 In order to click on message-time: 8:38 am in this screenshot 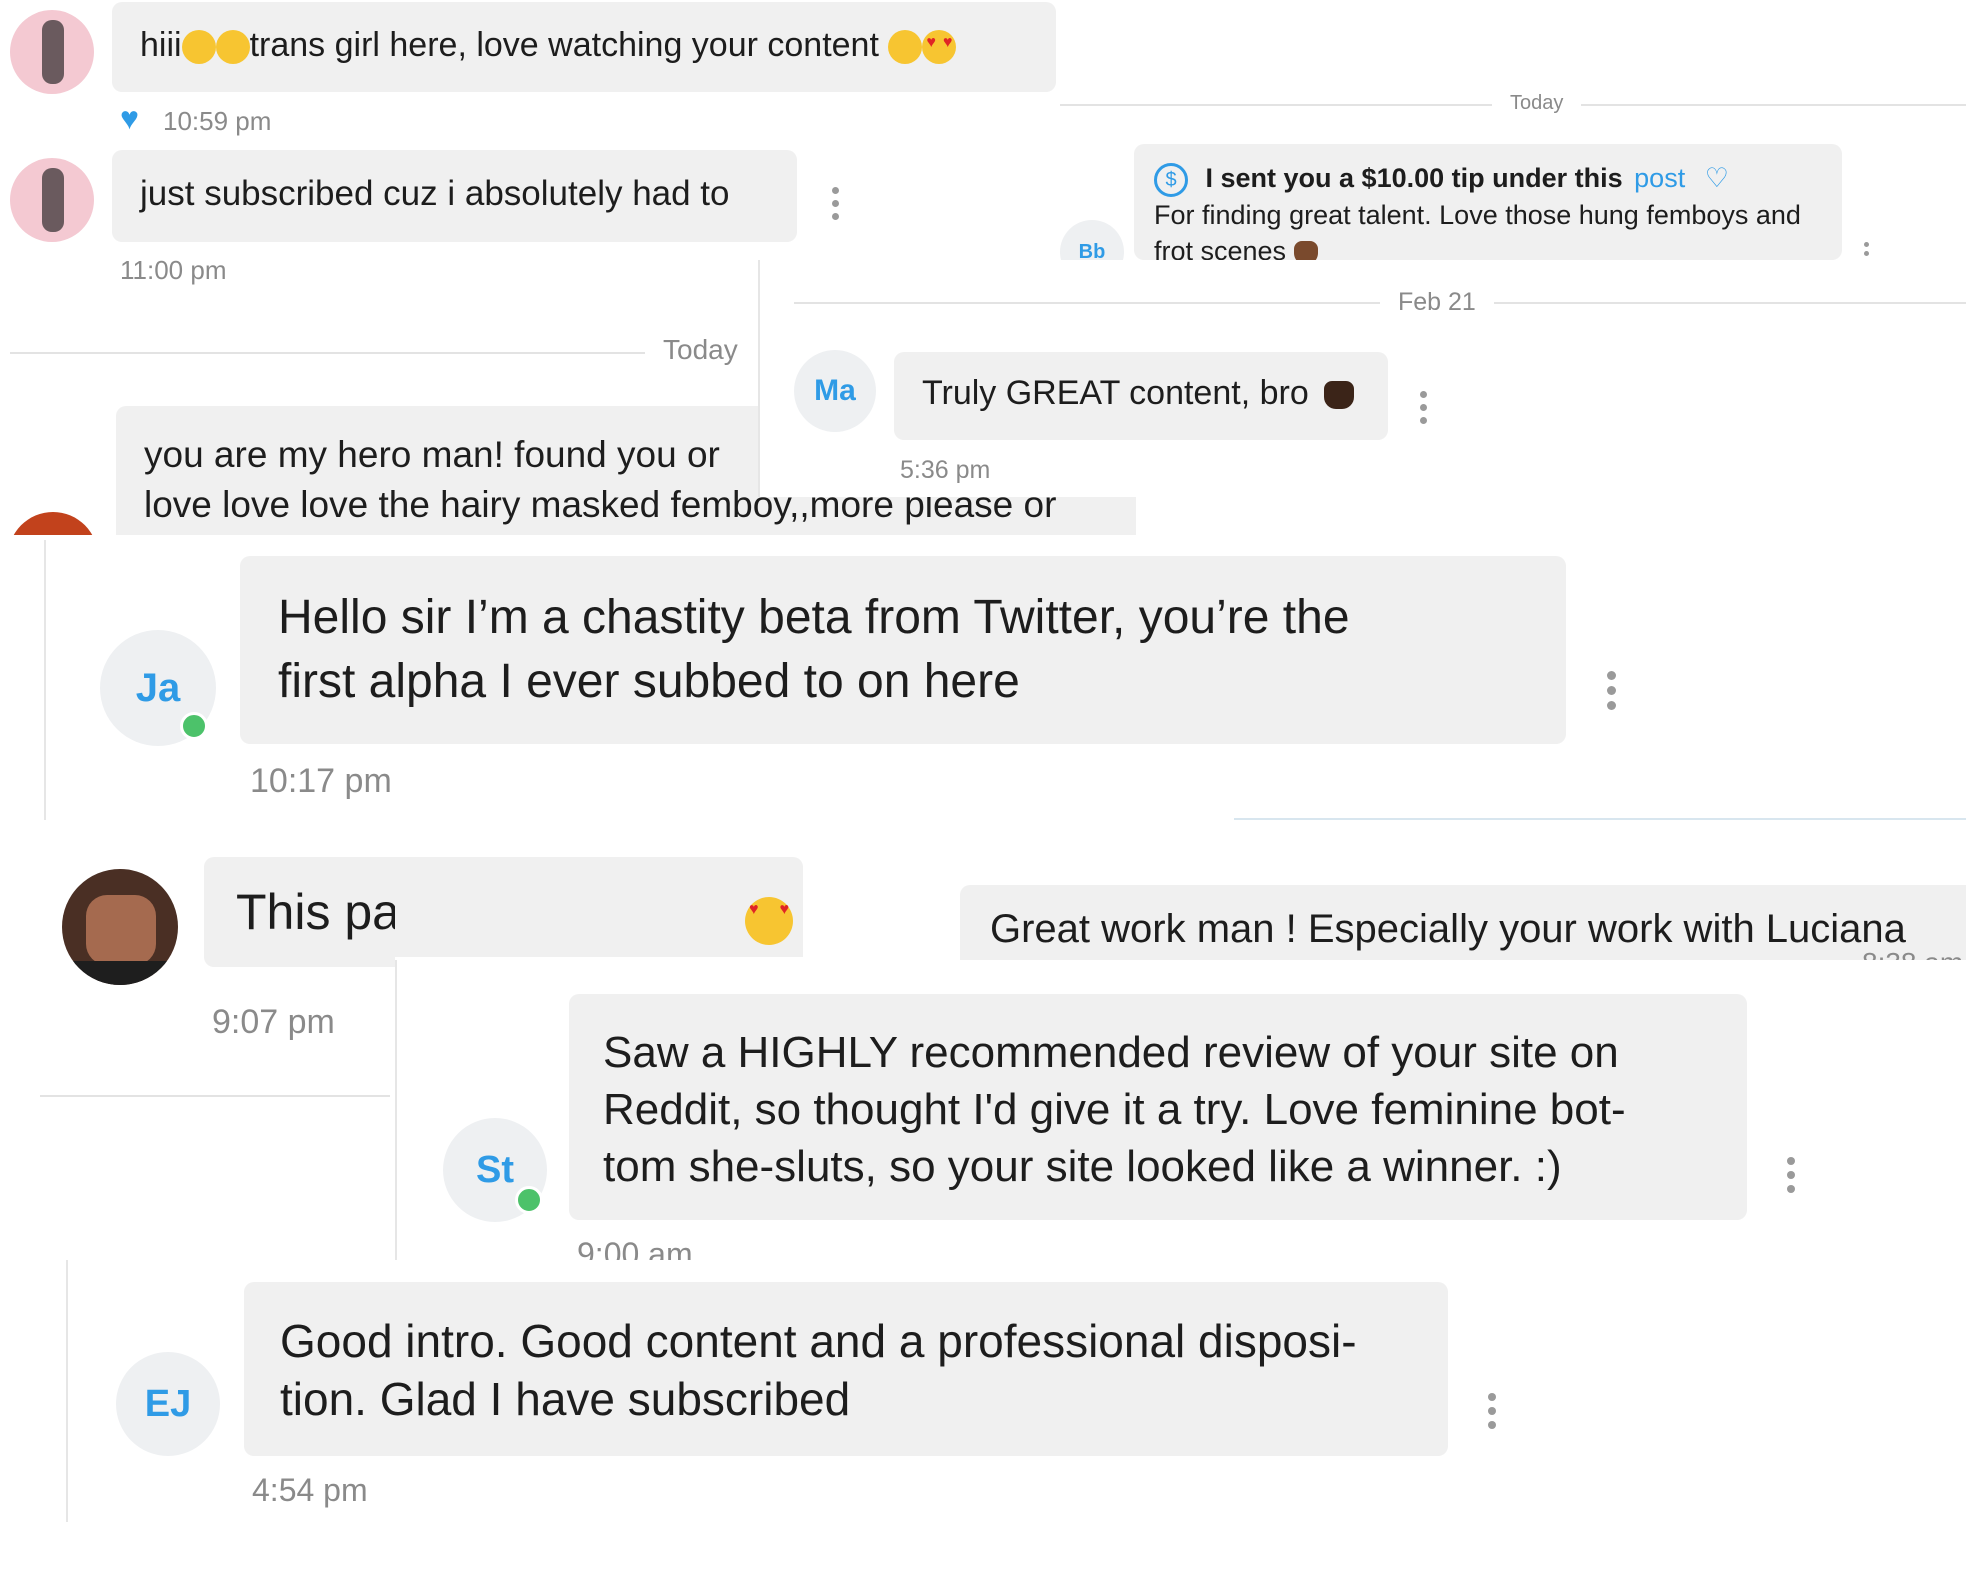, I will do `click(1912, 953)`.